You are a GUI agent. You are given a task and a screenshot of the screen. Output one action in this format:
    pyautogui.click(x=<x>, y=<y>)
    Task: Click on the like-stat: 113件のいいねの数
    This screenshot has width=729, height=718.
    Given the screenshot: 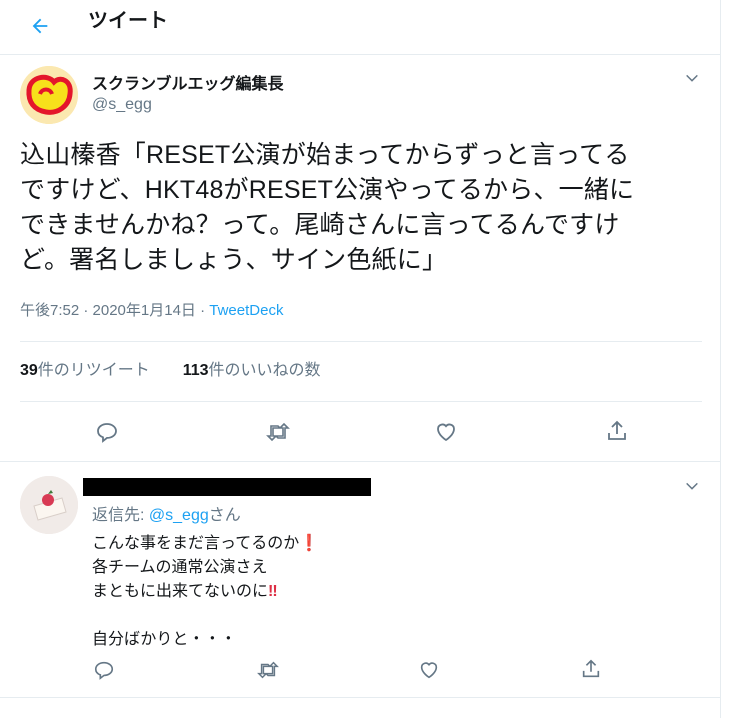 What is the action you would take?
    pyautogui.click(x=252, y=370)
    